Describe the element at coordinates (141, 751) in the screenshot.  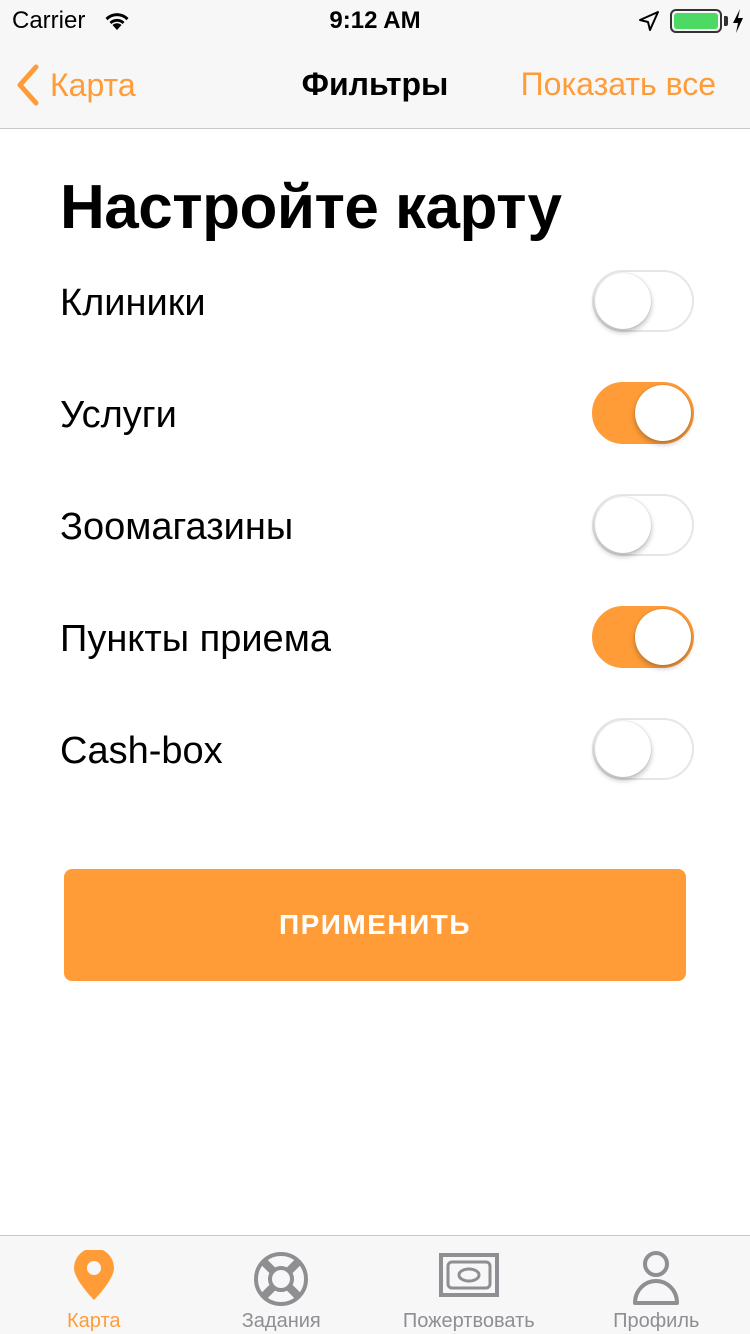
I see `filter-label: Cash-box` at that location.